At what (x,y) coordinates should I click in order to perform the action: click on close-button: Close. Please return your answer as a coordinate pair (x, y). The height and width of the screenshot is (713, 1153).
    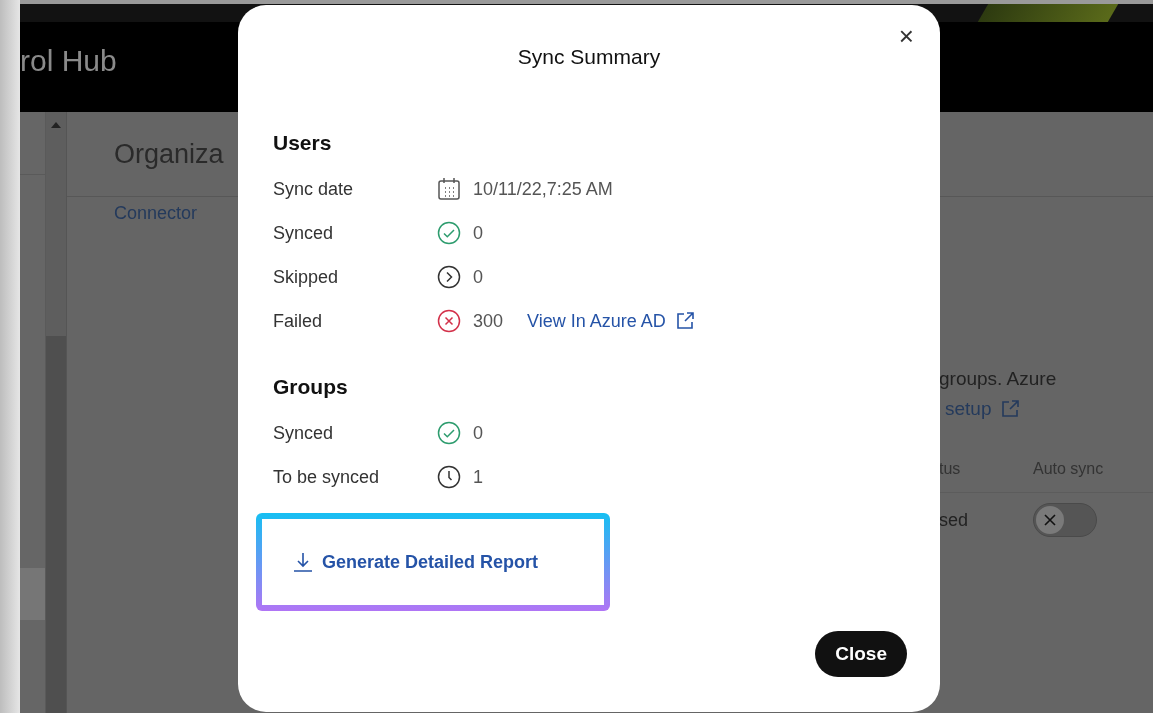
    Looking at the image, I should click on (861, 654).